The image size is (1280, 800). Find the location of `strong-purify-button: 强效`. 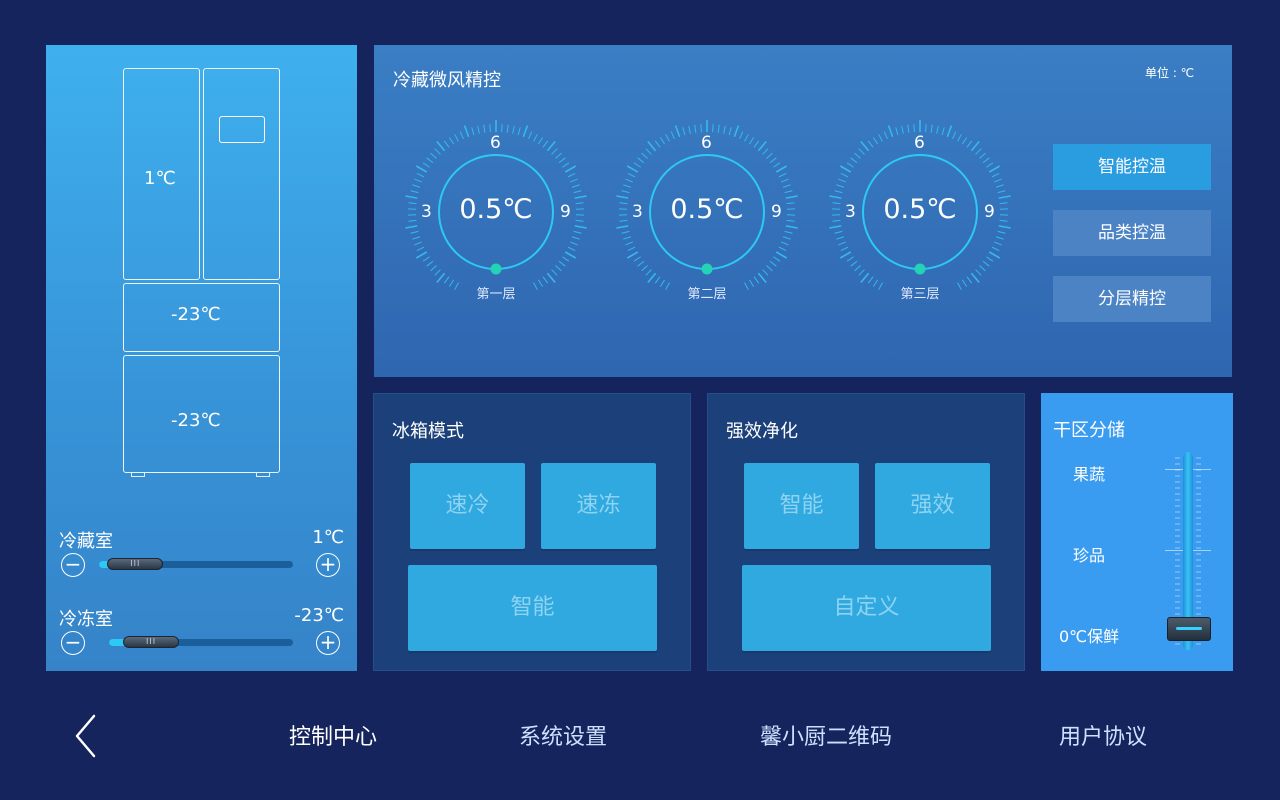

strong-purify-button: 强效 is located at coordinates (932, 506).